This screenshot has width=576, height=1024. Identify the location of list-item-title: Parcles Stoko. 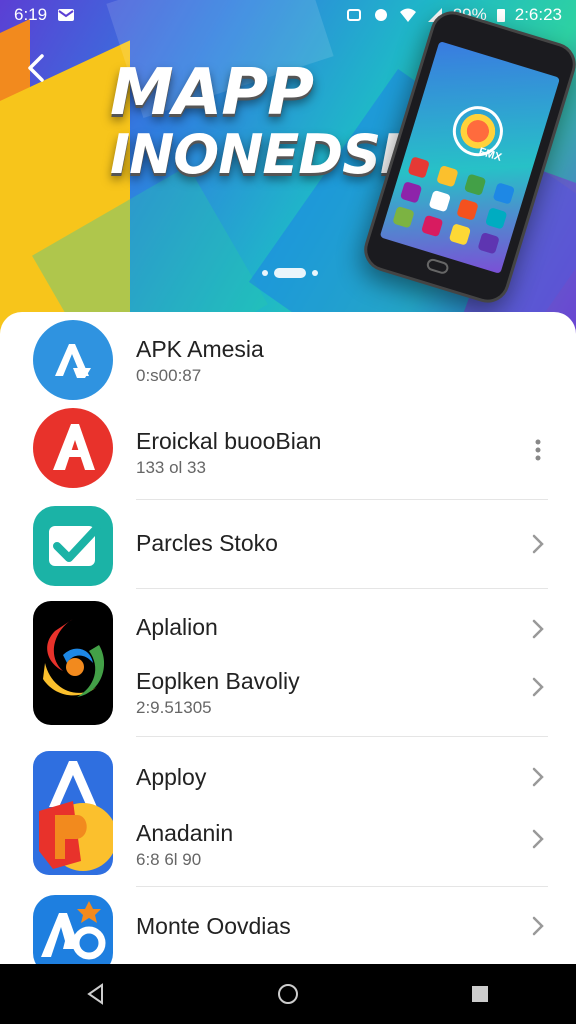
(207, 543).